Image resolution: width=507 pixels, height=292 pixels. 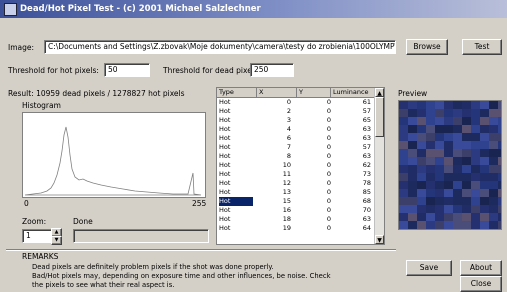 I want to click on table-scrollbar: ▲ ▼, so click(x=379, y=166).